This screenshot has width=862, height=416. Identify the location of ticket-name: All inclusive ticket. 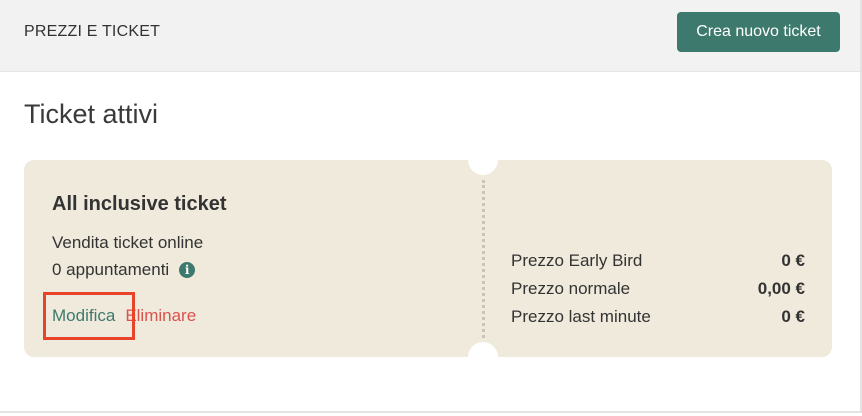
(139, 204).